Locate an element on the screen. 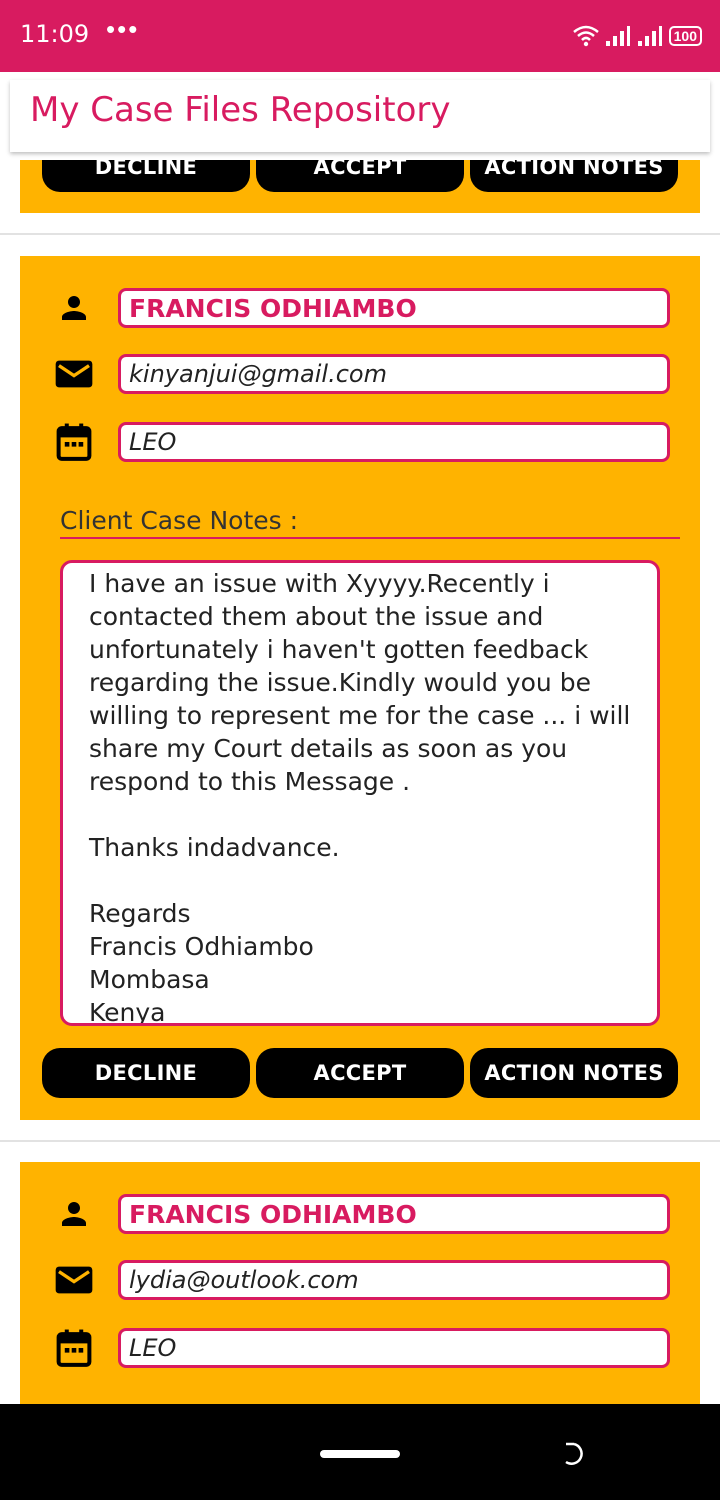 This screenshot has width=720, height=1500. status-icons: 100 is located at coordinates (637, 36).